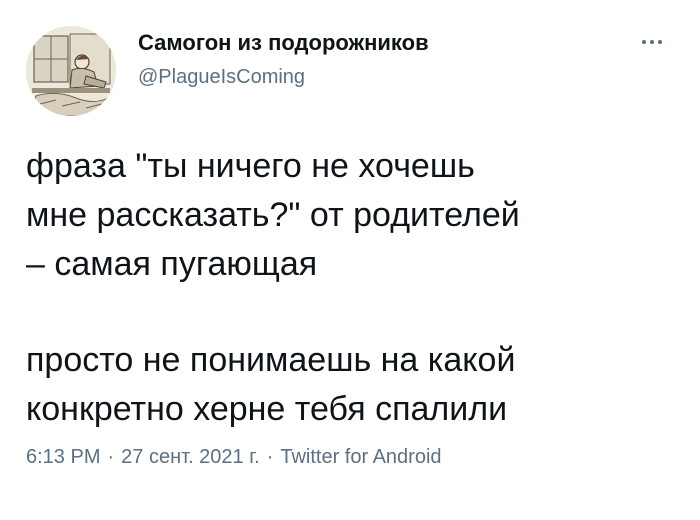 Image resolution: width=700 pixels, height=520 pixels. Describe the element at coordinates (172, 264) in the screenshot. I see `tweet-line: – самая пугающая` at that location.